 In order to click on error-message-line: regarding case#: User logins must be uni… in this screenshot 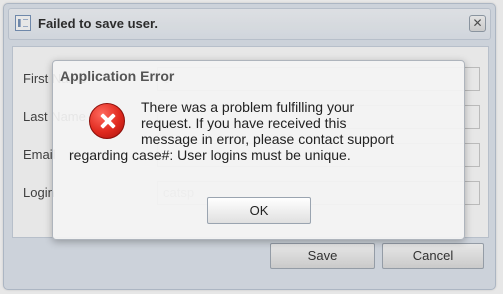, I will do `click(210, 155)`.